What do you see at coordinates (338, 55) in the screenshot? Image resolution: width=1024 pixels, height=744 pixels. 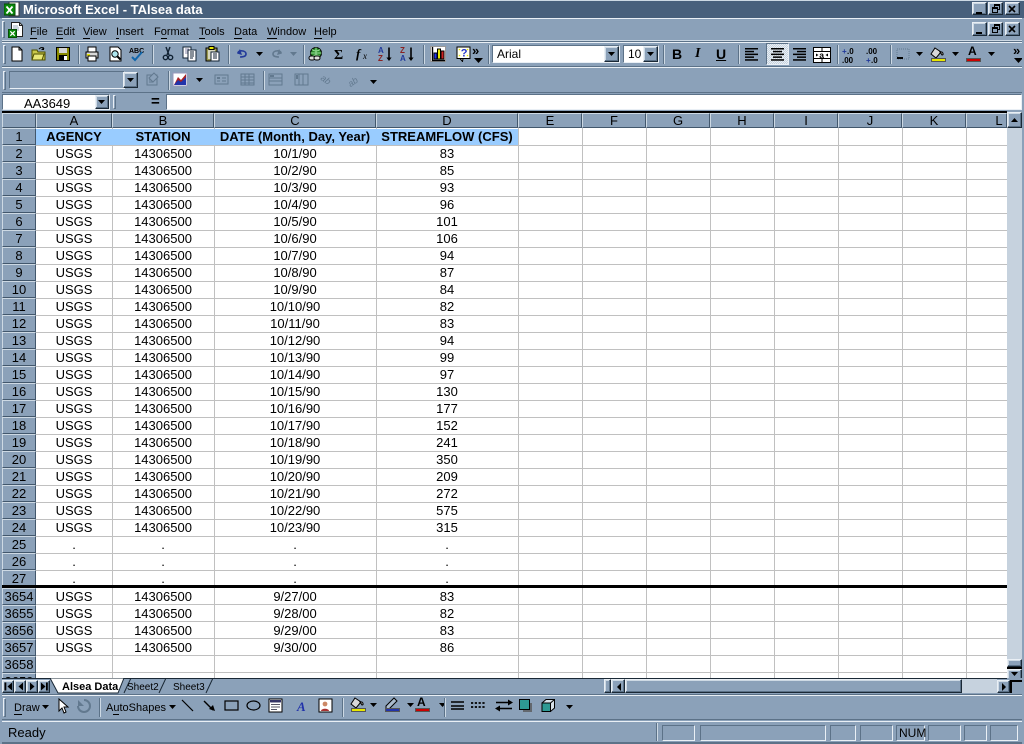 I see `svg-text: Σ` at bounding box center [338, 55].